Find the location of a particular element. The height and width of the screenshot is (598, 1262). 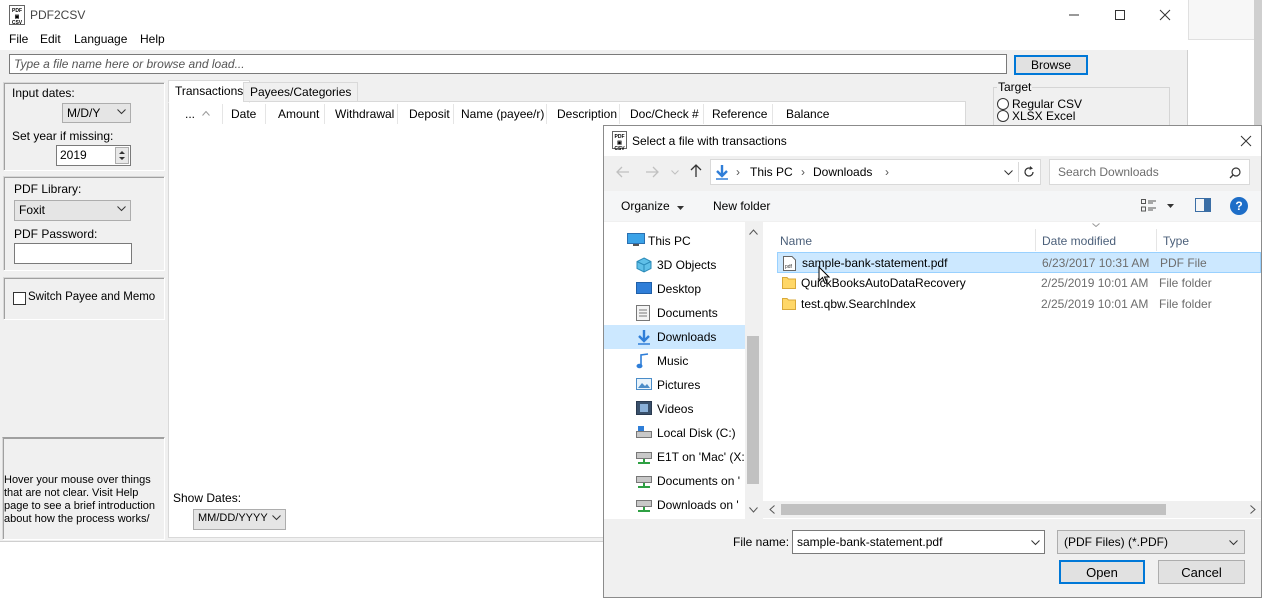

nav-item-documents: Documents is located at coordinates (674, 313).